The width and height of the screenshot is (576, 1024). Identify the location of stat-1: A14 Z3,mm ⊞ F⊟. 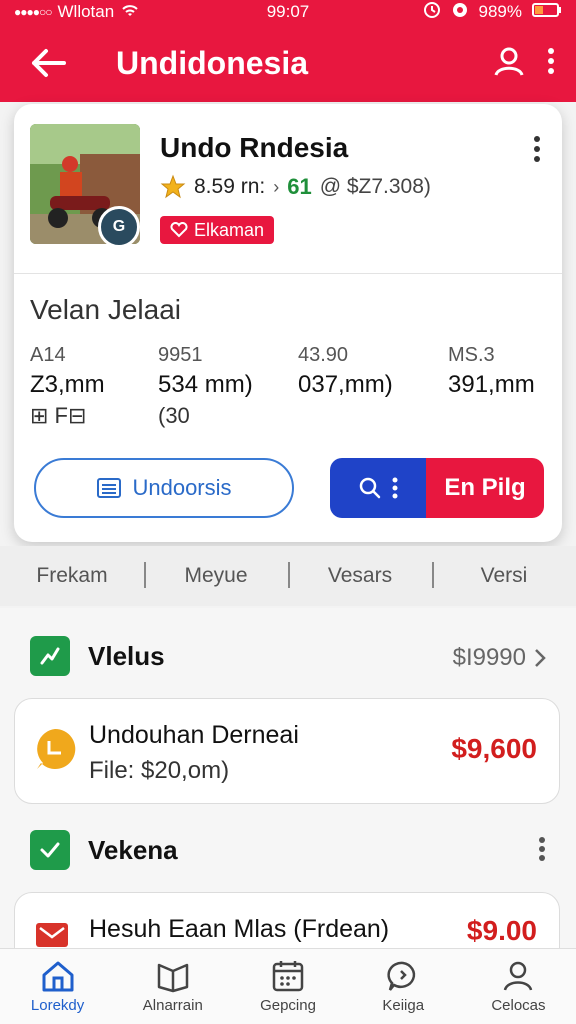
(67, 386).